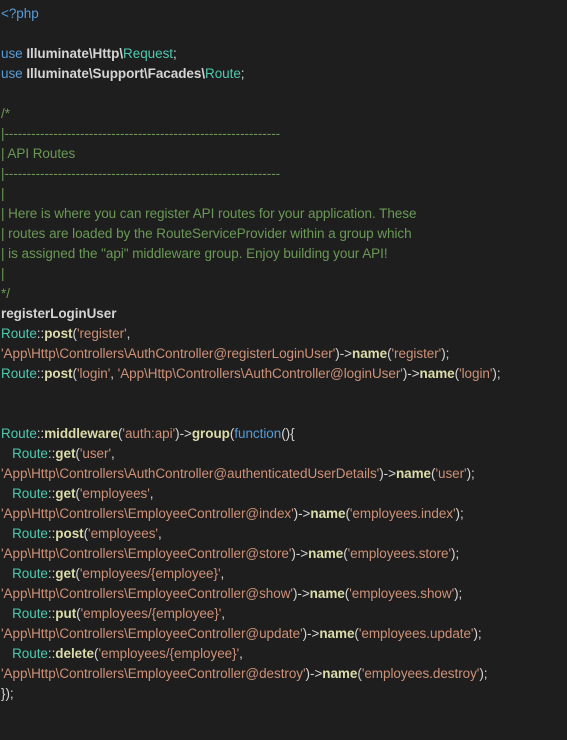  Describe the element at coordinates (148, 53) in the screenshot. I see `code-token: Request` at that location.